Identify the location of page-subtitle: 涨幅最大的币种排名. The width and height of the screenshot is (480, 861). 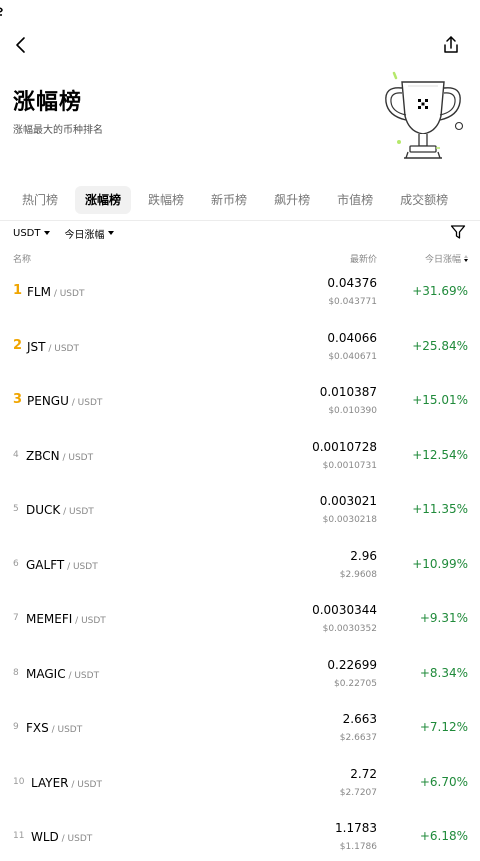
(58, 130).